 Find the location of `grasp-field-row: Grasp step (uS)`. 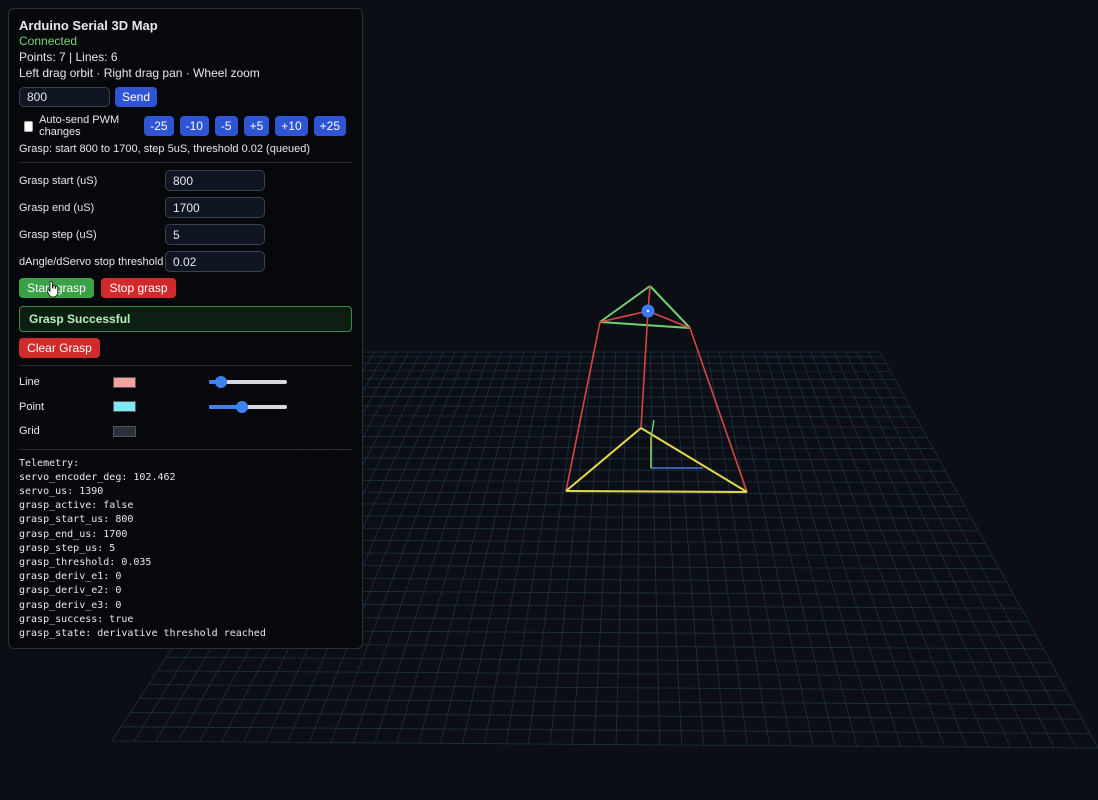

grasp-field-row: Grasp step (uS) is located at coordinates (185, 234).